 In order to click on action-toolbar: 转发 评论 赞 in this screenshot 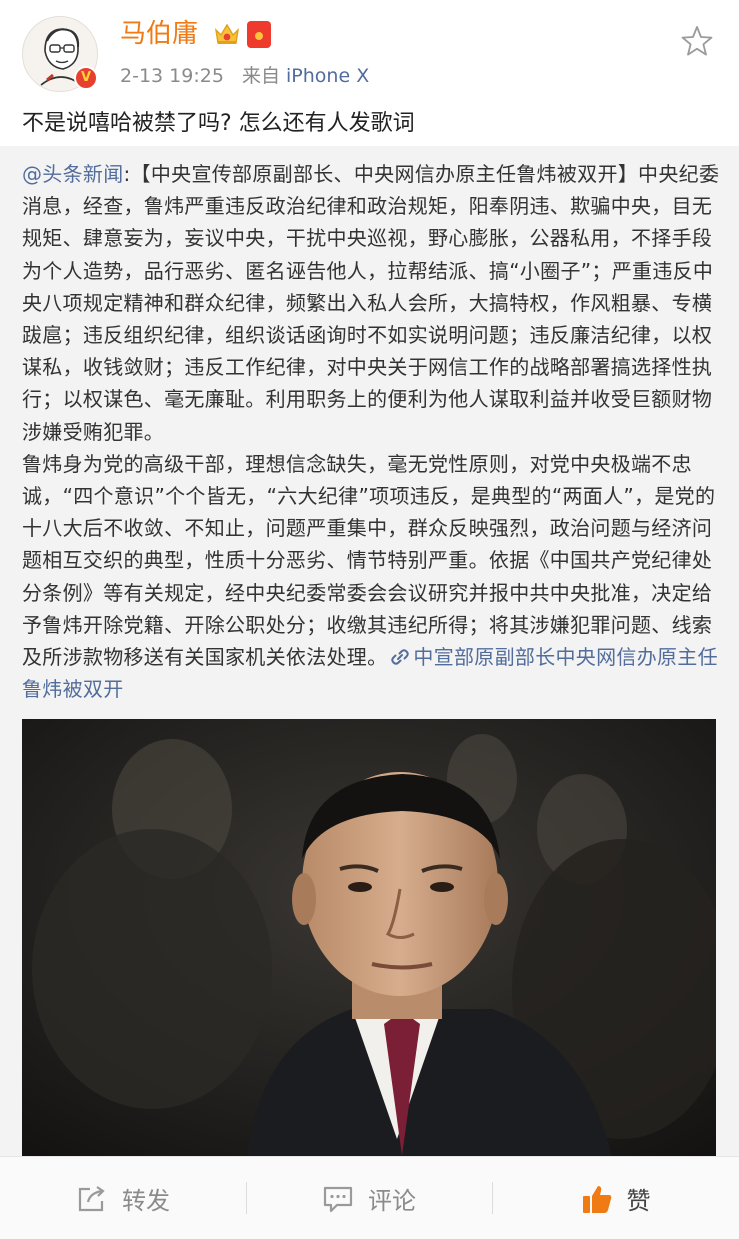, I will do `click(369, 1197)`.